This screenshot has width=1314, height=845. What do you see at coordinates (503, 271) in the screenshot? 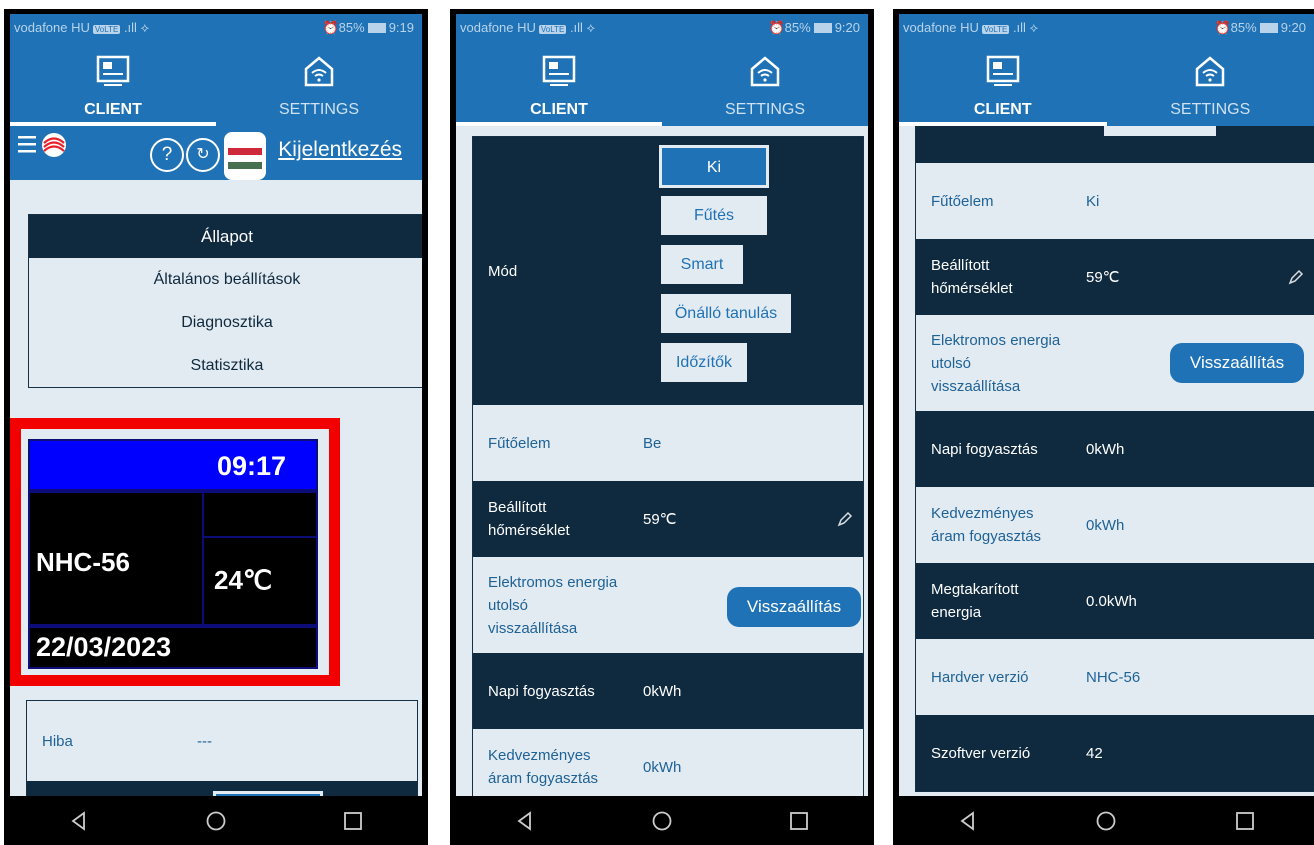
I see `mode-label: Mód` at bounding box center [503, 271].